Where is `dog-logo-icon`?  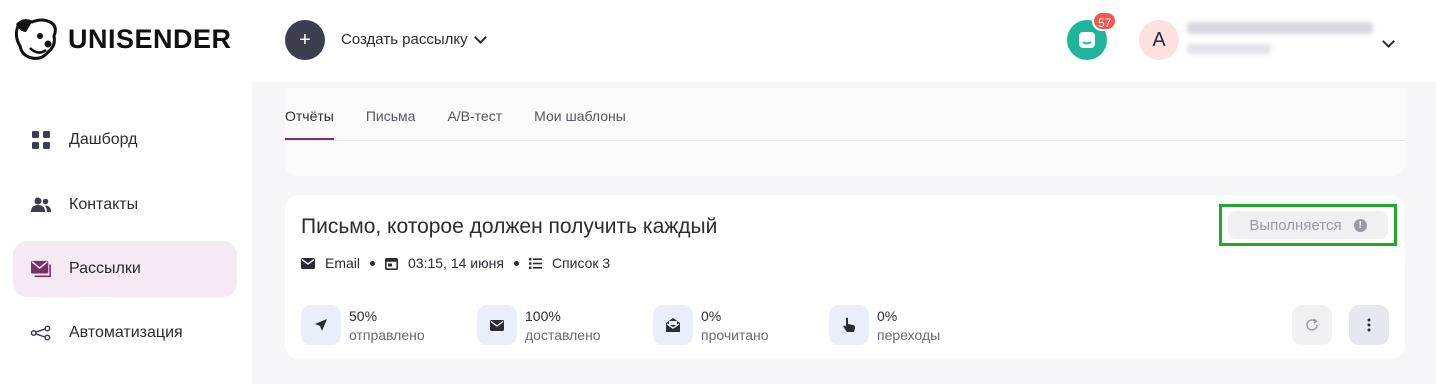 dog-logo-icon is located at coordinates (35, 39).